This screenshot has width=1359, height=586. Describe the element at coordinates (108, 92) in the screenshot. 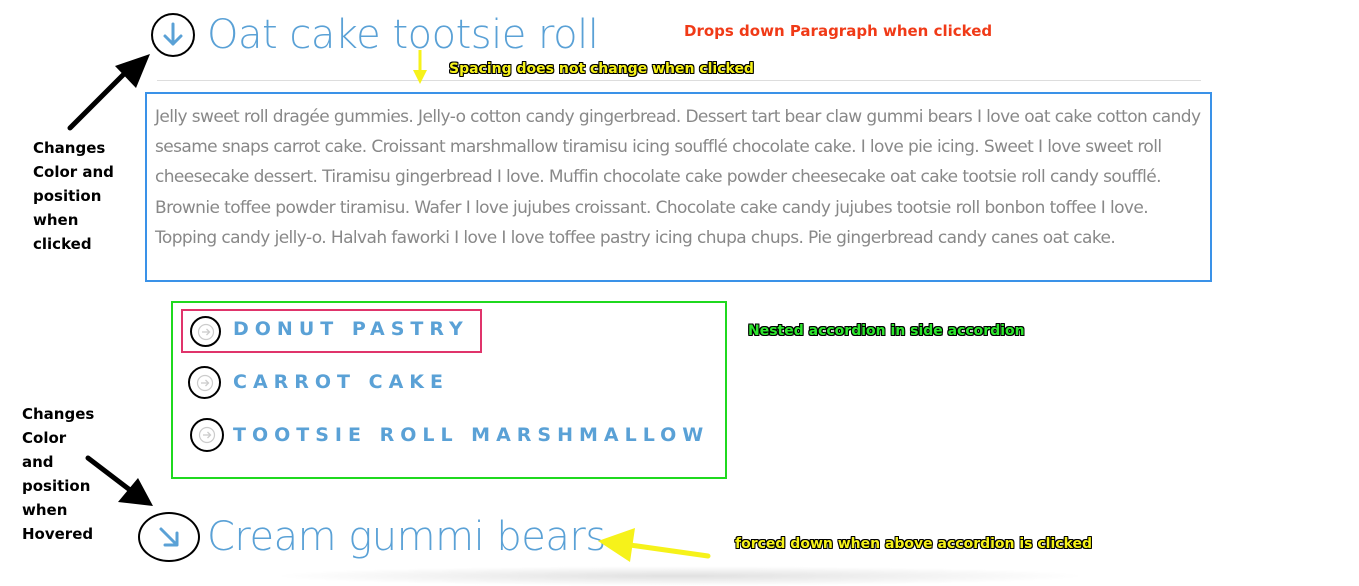

I see `arrow-black-up-icon` at that location.